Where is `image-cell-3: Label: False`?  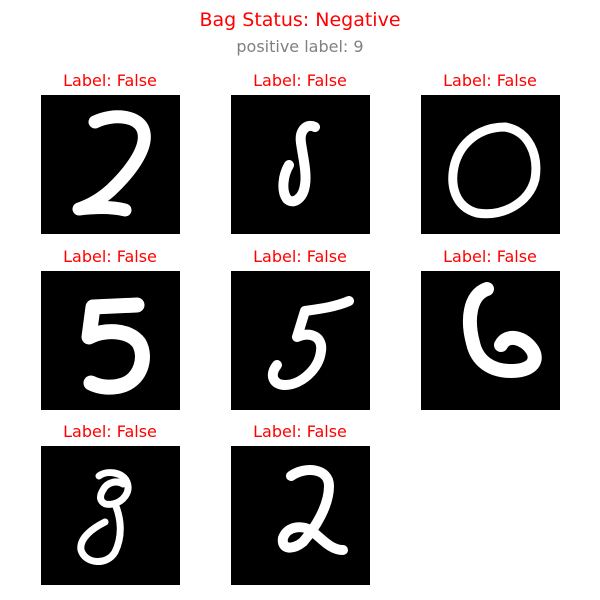
image-cell-3: Label: False is located at coordinates (490, 155).